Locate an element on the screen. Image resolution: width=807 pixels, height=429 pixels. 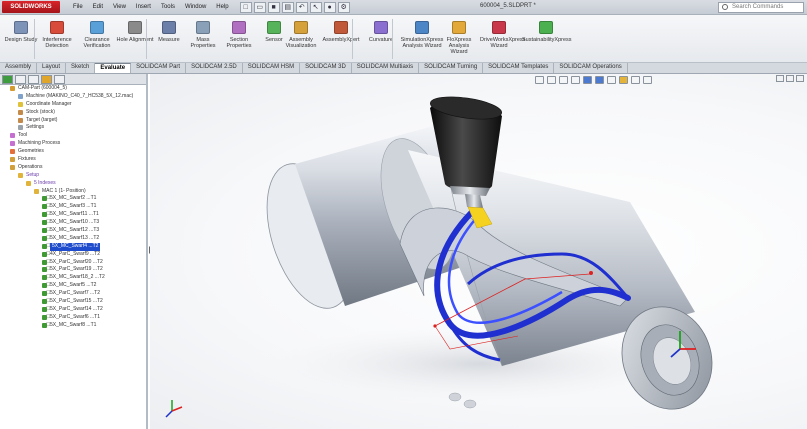
save-icon: ■ is located at coordinates (273, 7).